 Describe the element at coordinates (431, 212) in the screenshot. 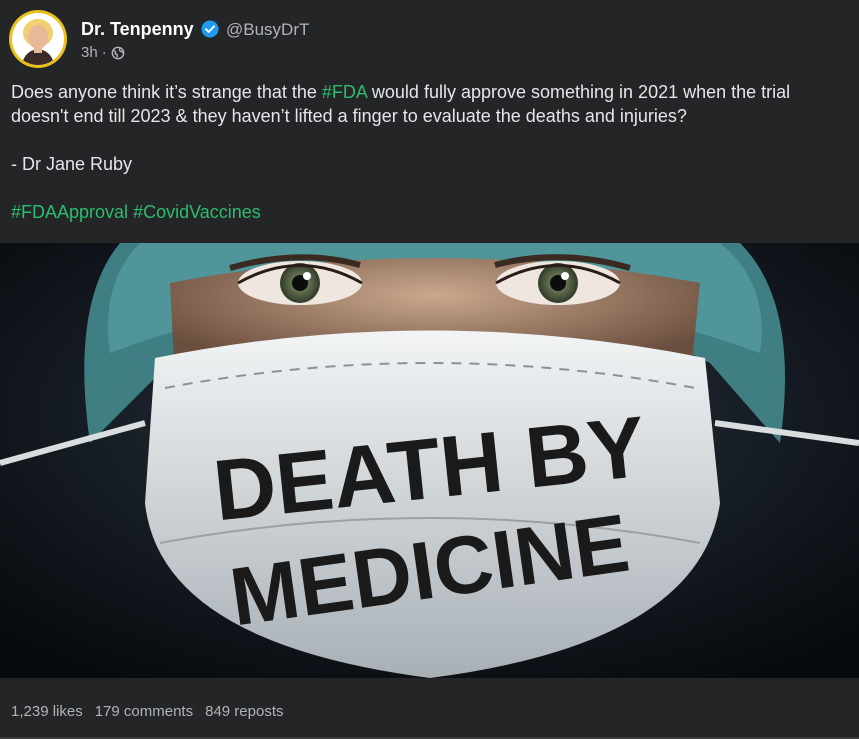

I see `post-hashtags: #FDAApproval #CovidVaccines` at that location.